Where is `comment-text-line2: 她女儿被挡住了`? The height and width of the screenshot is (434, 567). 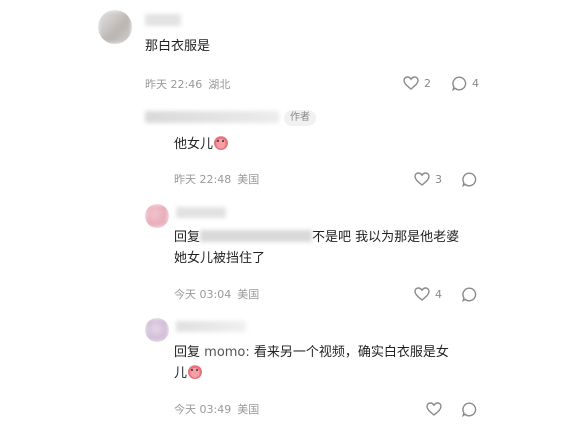 comment-text-line2: 她女儿被挡住了 is located at coordinates (220, 258).